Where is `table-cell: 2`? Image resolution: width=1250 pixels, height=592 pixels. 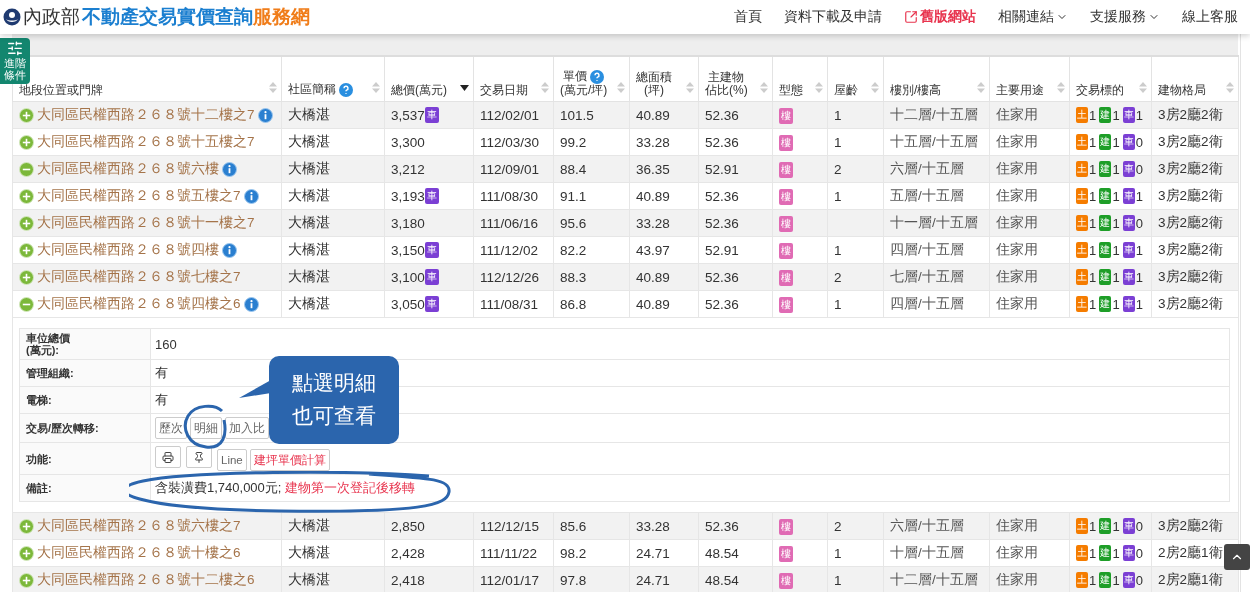
table-cell: 2 is located at coordinates (855, 526).